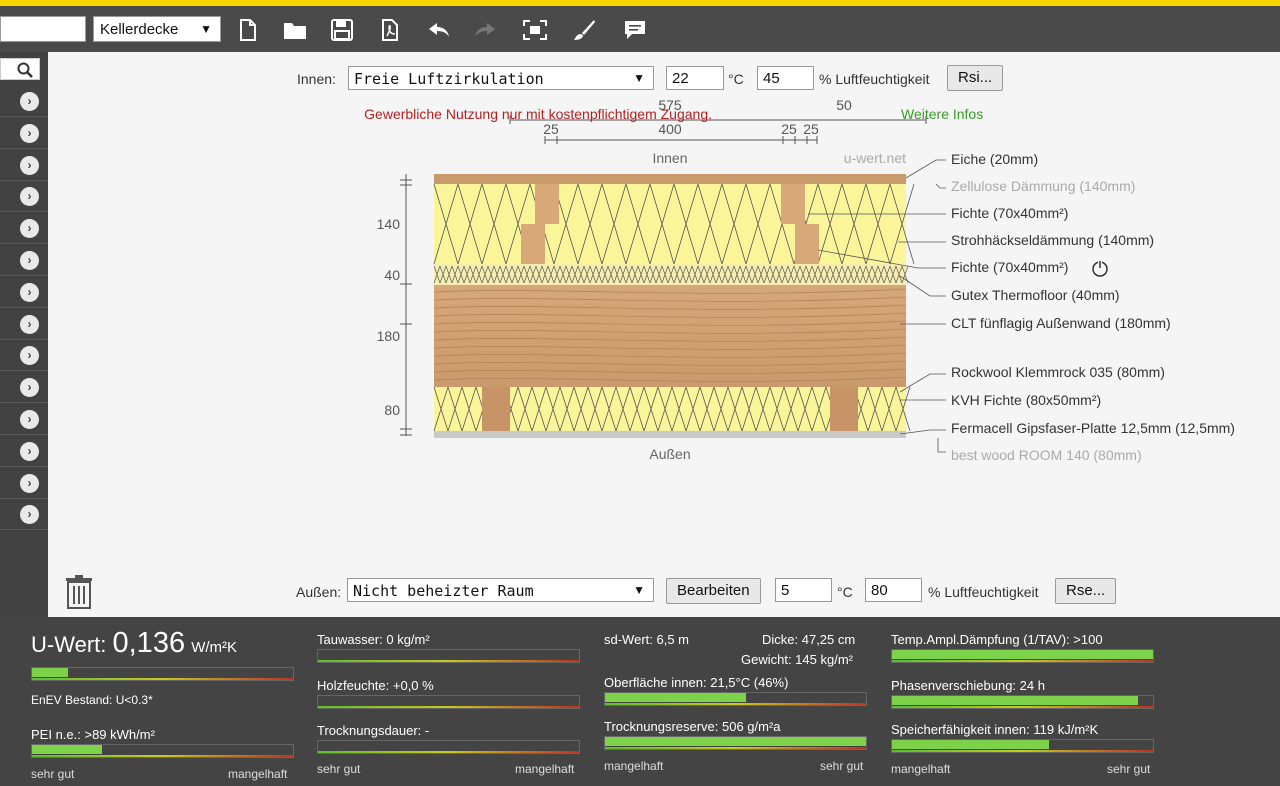 This screenshot has height=786, width=1280. Describe the element at coordinates (921, 769) in the screenshot. I see `scale-bad-4: mangelhaft` at that location.